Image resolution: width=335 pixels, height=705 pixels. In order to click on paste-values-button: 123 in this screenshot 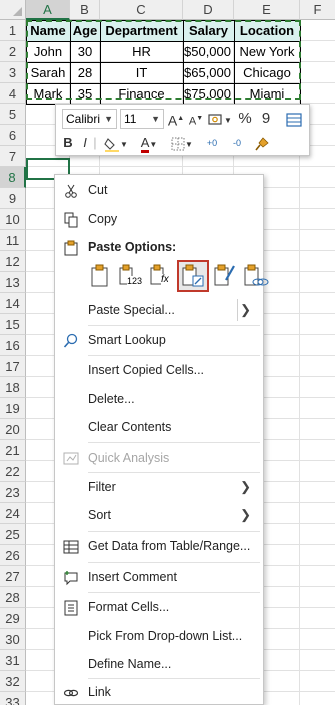, I will do `click(131, 276)`.